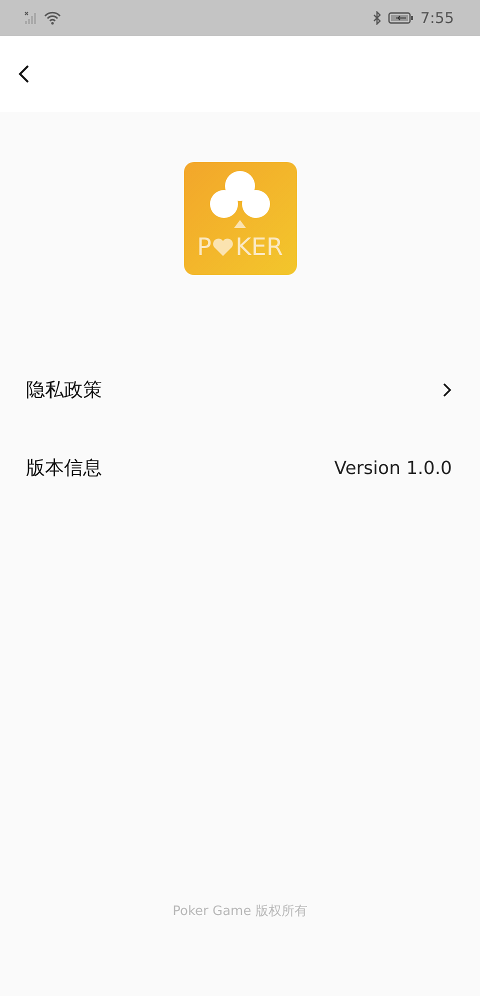 This screenshot has height=996, width=480. Describe the element at coordinates (393, 468) in the screenshot. I see `version-value: Version 1.0.0` at that location.